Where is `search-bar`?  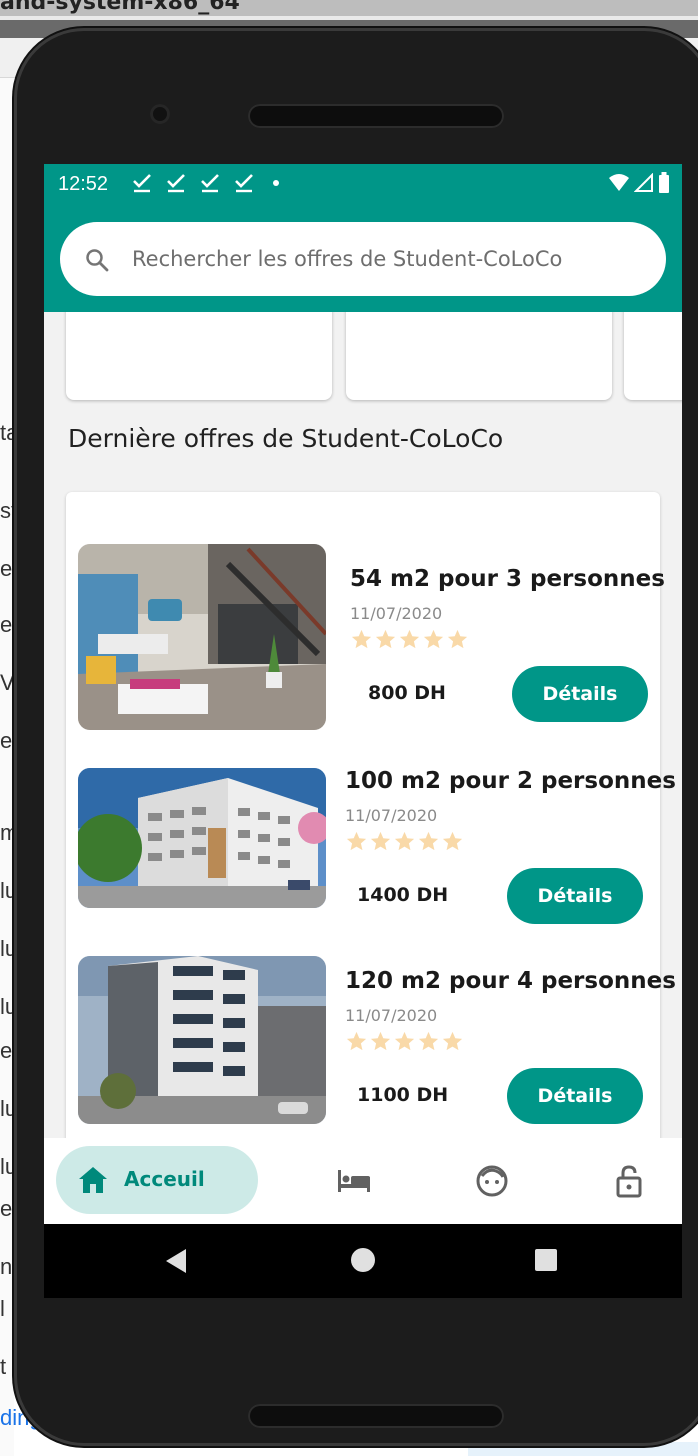
search-bar is located at coordinates (363, 259).